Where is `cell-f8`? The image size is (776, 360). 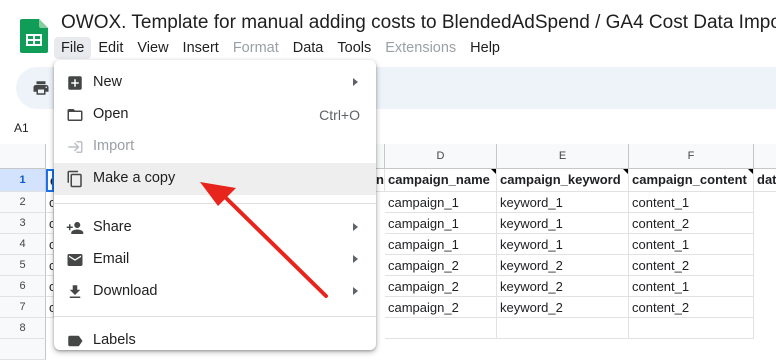 cell-f8 is located at coordinates (691, 328).